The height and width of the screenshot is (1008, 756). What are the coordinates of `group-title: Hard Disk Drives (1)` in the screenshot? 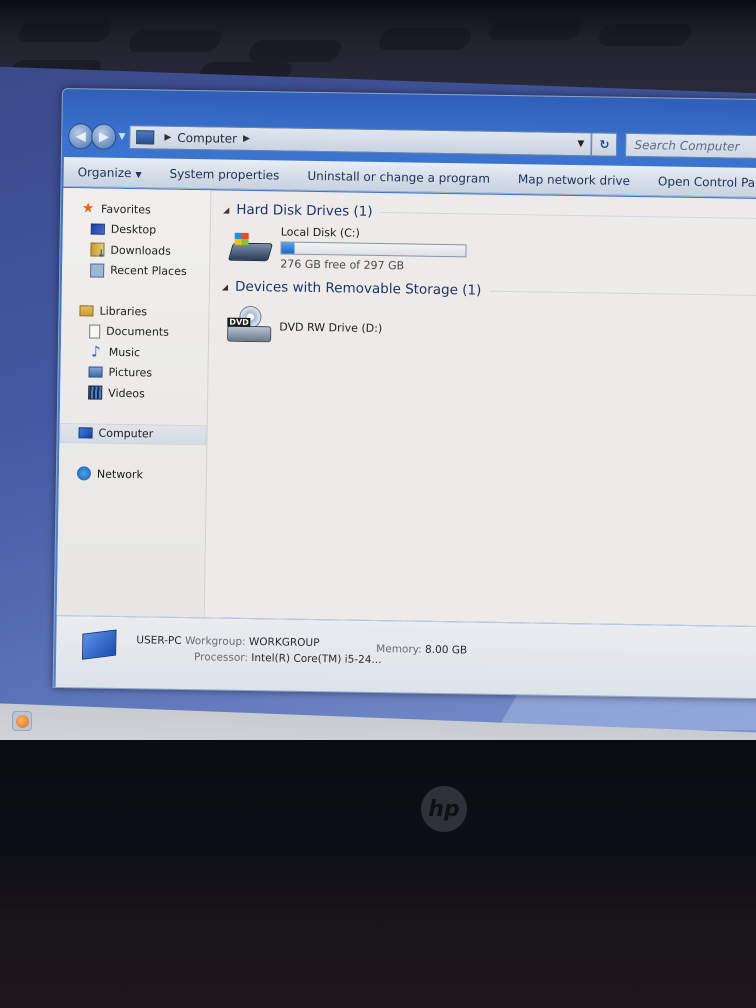 It's located at (304, 210).